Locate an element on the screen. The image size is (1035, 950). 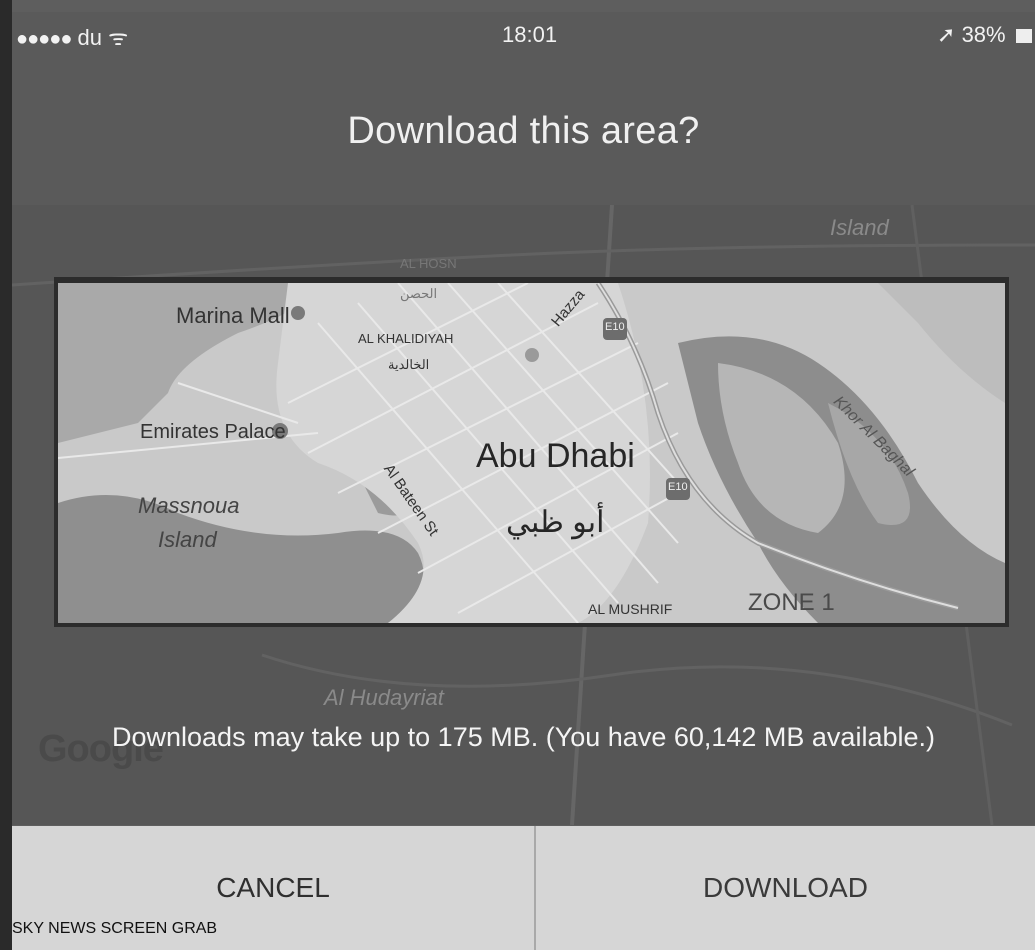
image-credit: SKY NEWS SCREEN GRAB is located at coordinates (115, 928).